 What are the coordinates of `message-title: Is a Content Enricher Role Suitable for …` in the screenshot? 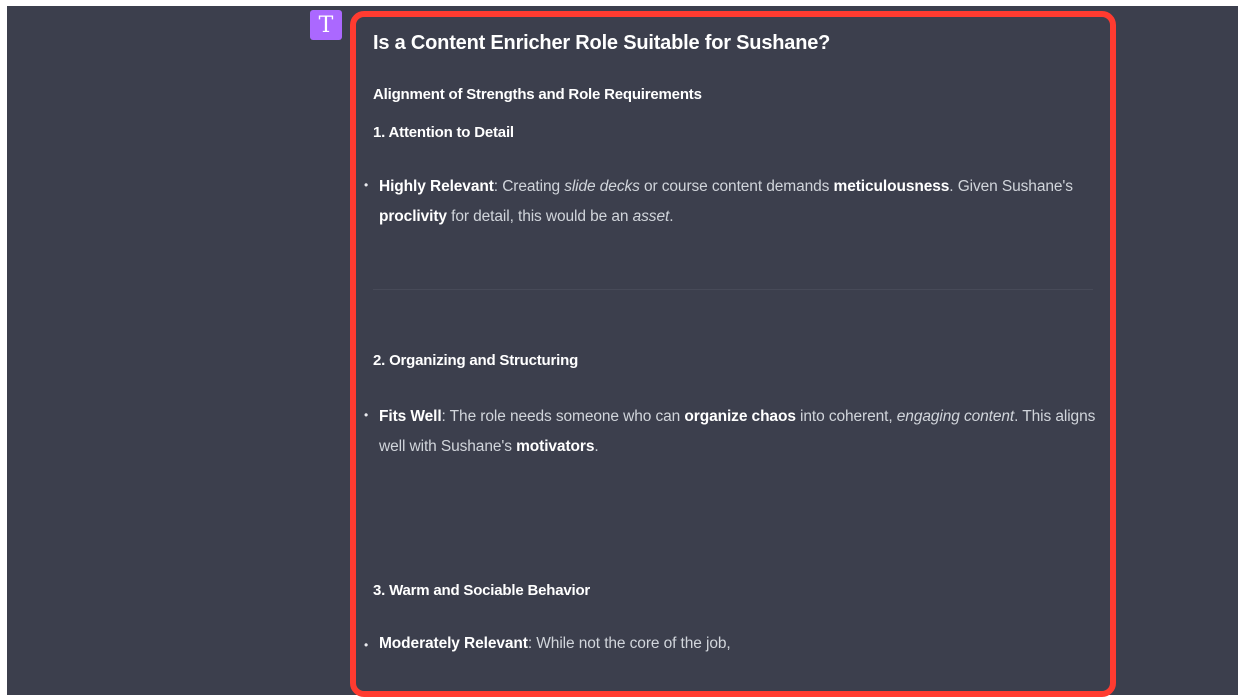 It's located at (602, 43).